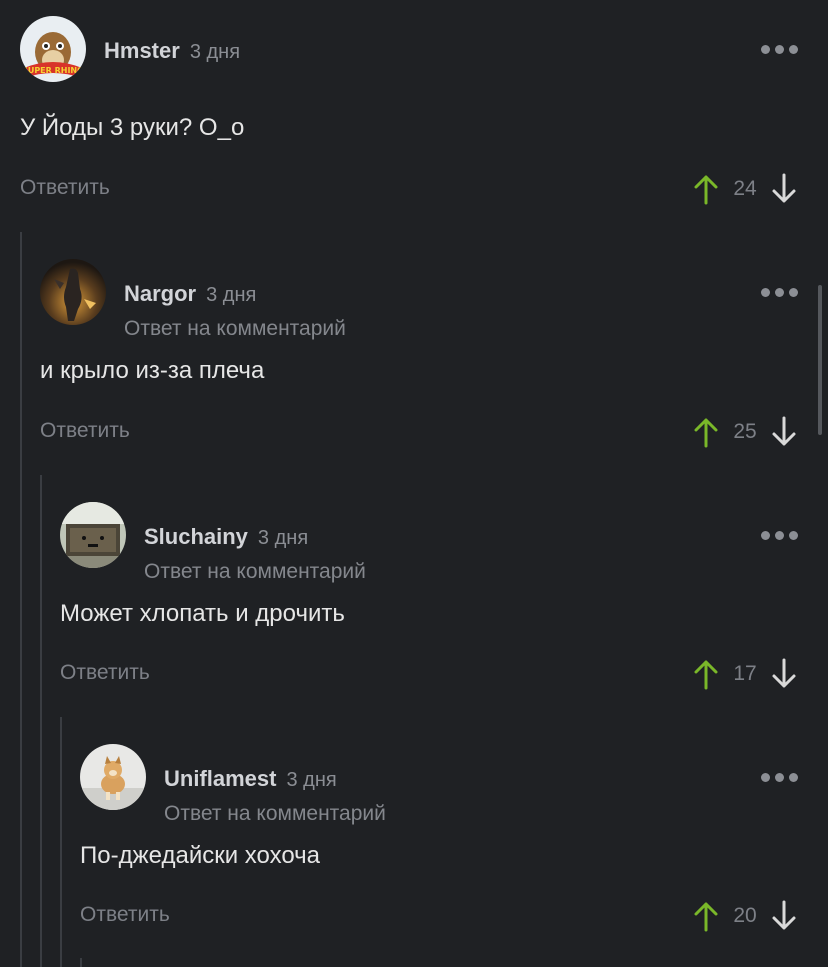  What do you see at coordinates (454, 784) in the screenshot?
I see `comment-header: Uniflamest 3 дня Ответ на комментарий` at bounding box center [454, 784].